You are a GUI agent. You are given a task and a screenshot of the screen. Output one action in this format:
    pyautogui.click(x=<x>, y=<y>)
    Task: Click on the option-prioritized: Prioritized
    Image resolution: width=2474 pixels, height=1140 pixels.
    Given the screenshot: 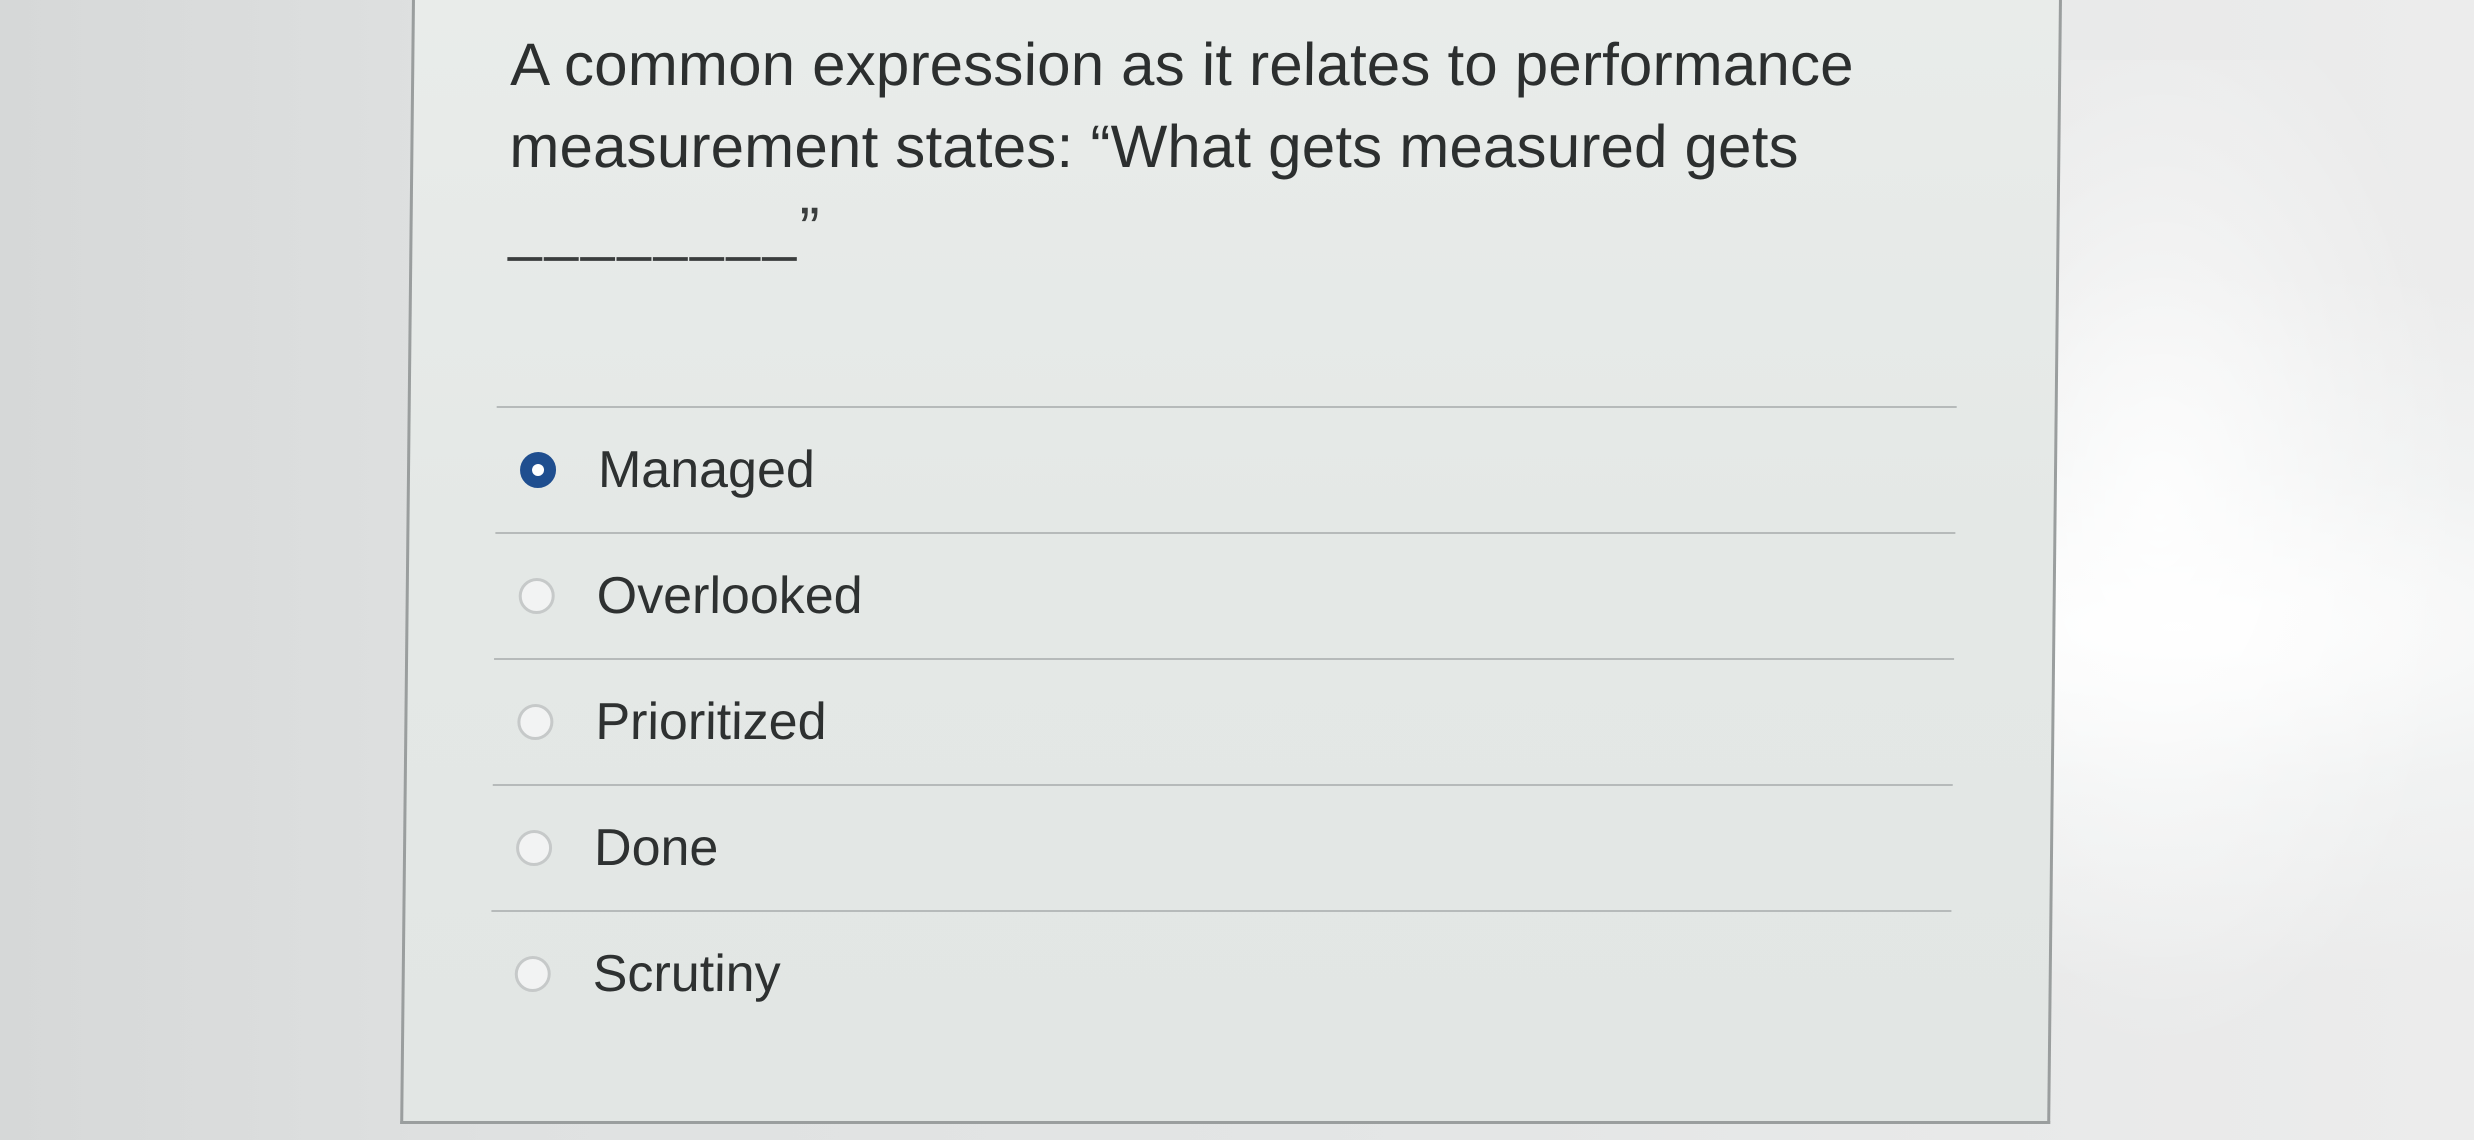 What is the action you would take?
    pyautogui.click(x=1233, y=722)
    